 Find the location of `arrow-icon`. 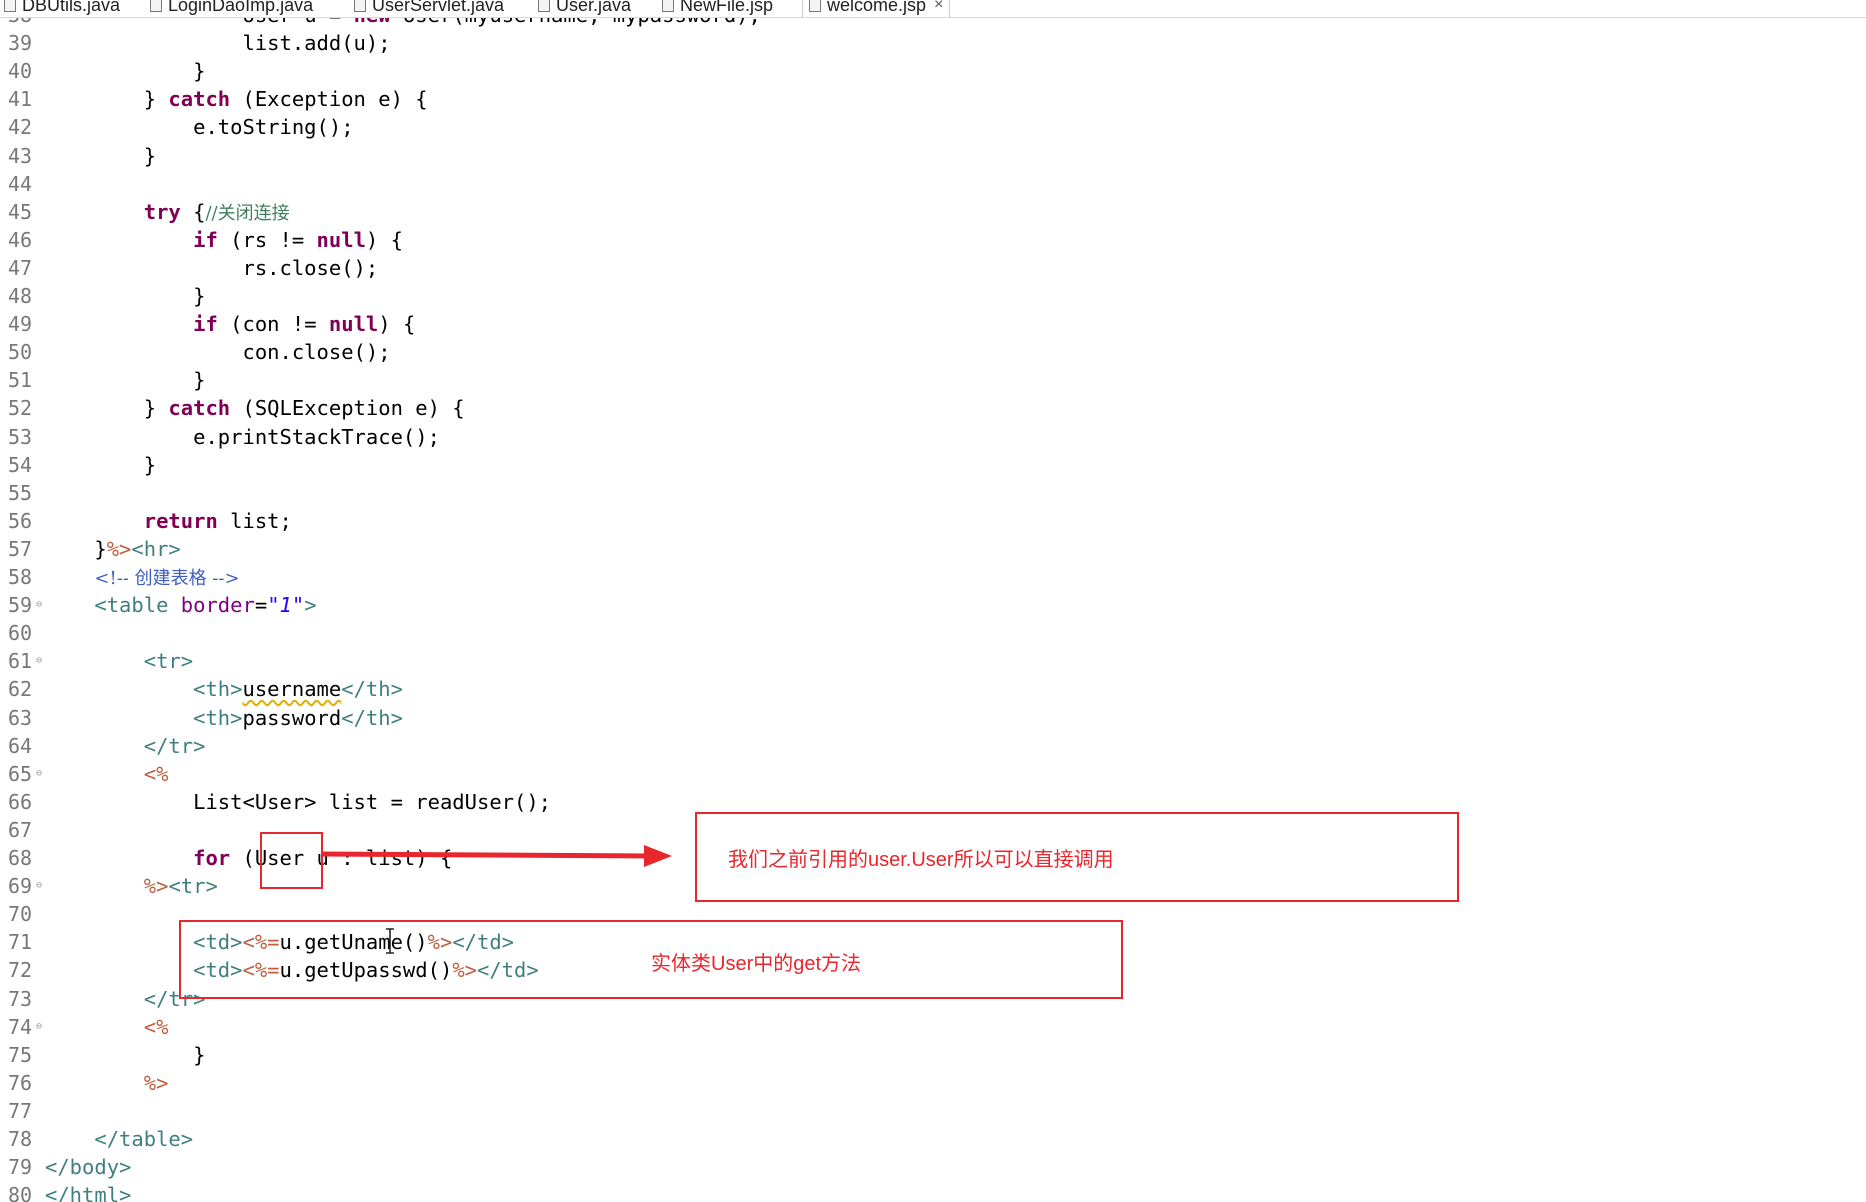

arrow-icon is located at coordinates (496, 856).